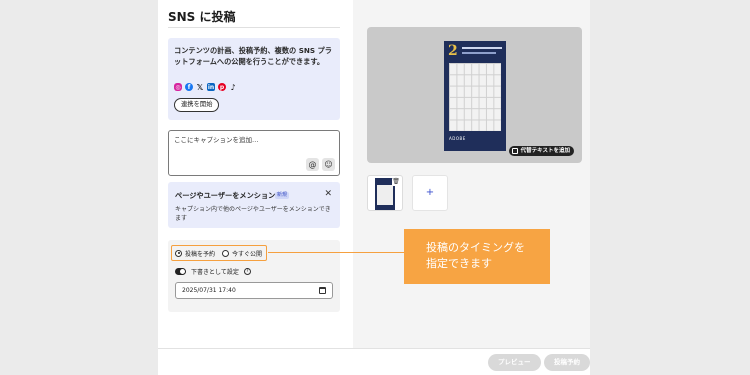 Image resolution: width=750 pixels, height=375 pixels. What do you see at coordinates (479, 53) in the screenshot?
I see `poster-subheading` at bounding box center [479, 53].